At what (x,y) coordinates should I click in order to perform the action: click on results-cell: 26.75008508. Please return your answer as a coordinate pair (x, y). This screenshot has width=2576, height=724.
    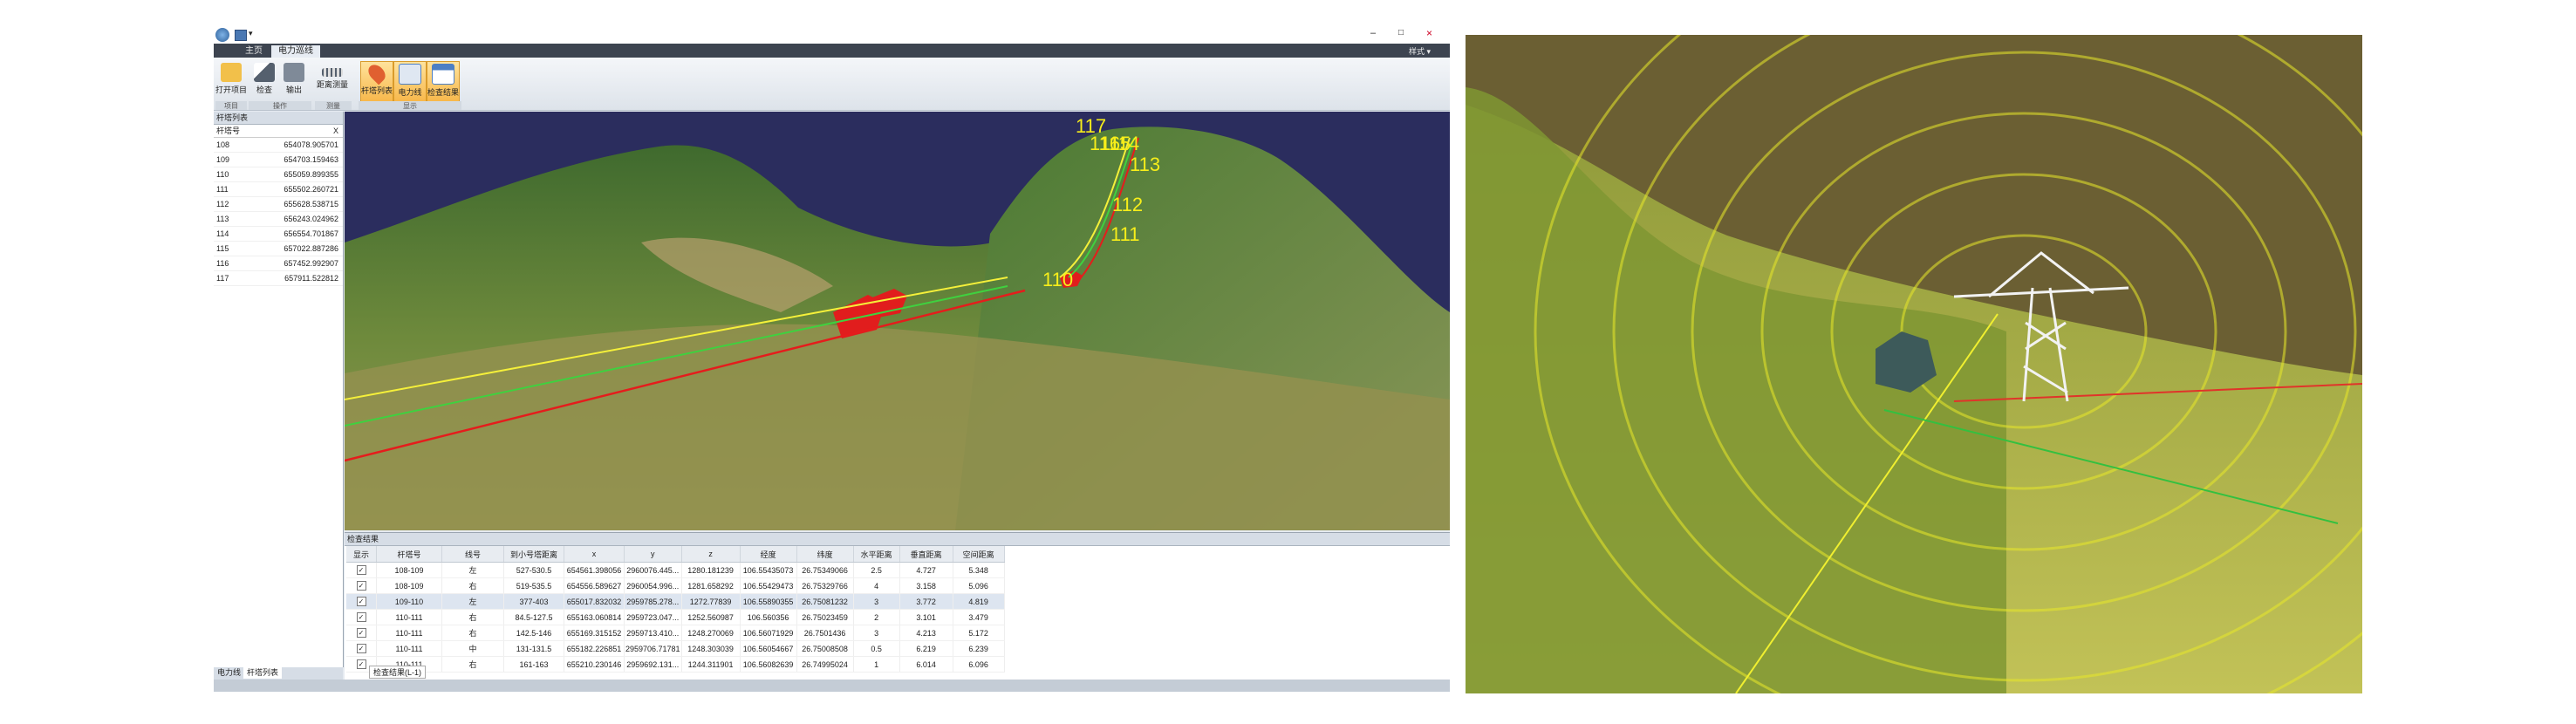
    Looking at the image, I should click on (825, 648).